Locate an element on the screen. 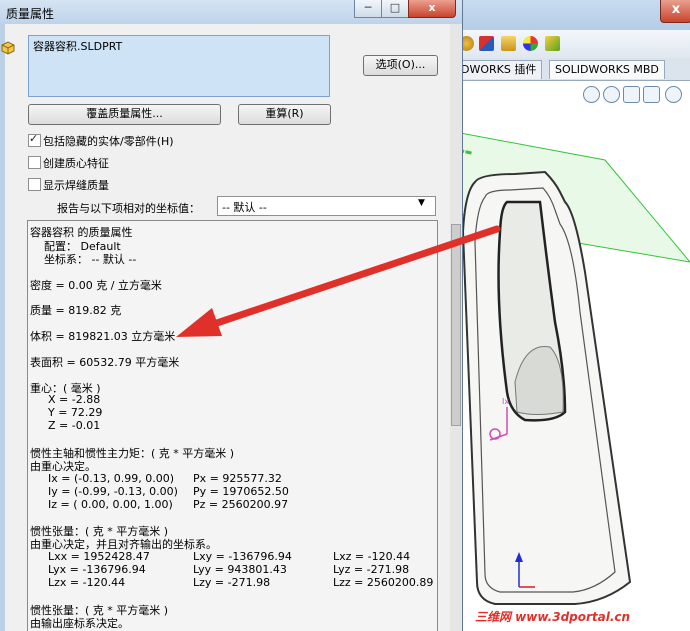 This screenshot has height=631, width=690. results-lyx: Lyx = -136796.94 is located at coordinates (97, 569).